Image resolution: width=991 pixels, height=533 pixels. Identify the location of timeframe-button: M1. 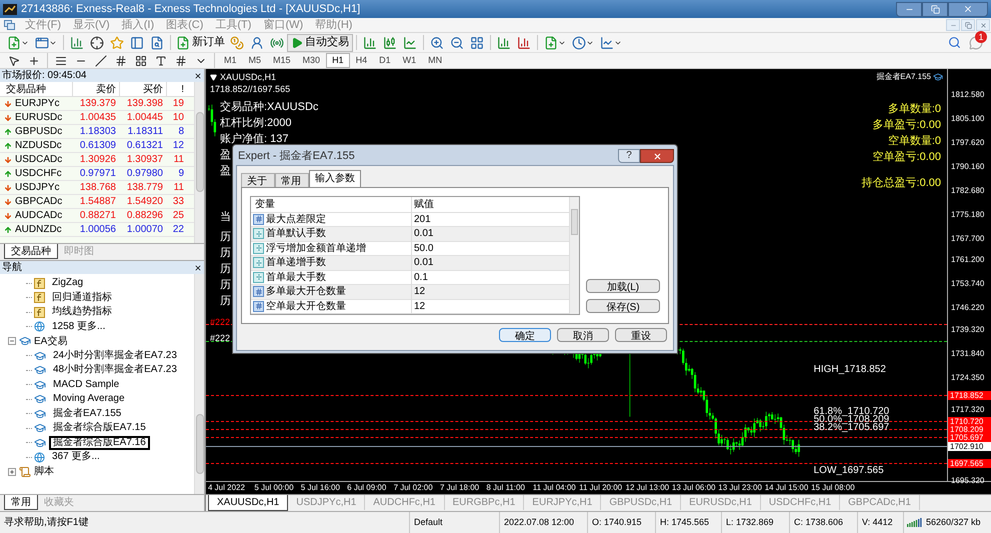
(230, 60).